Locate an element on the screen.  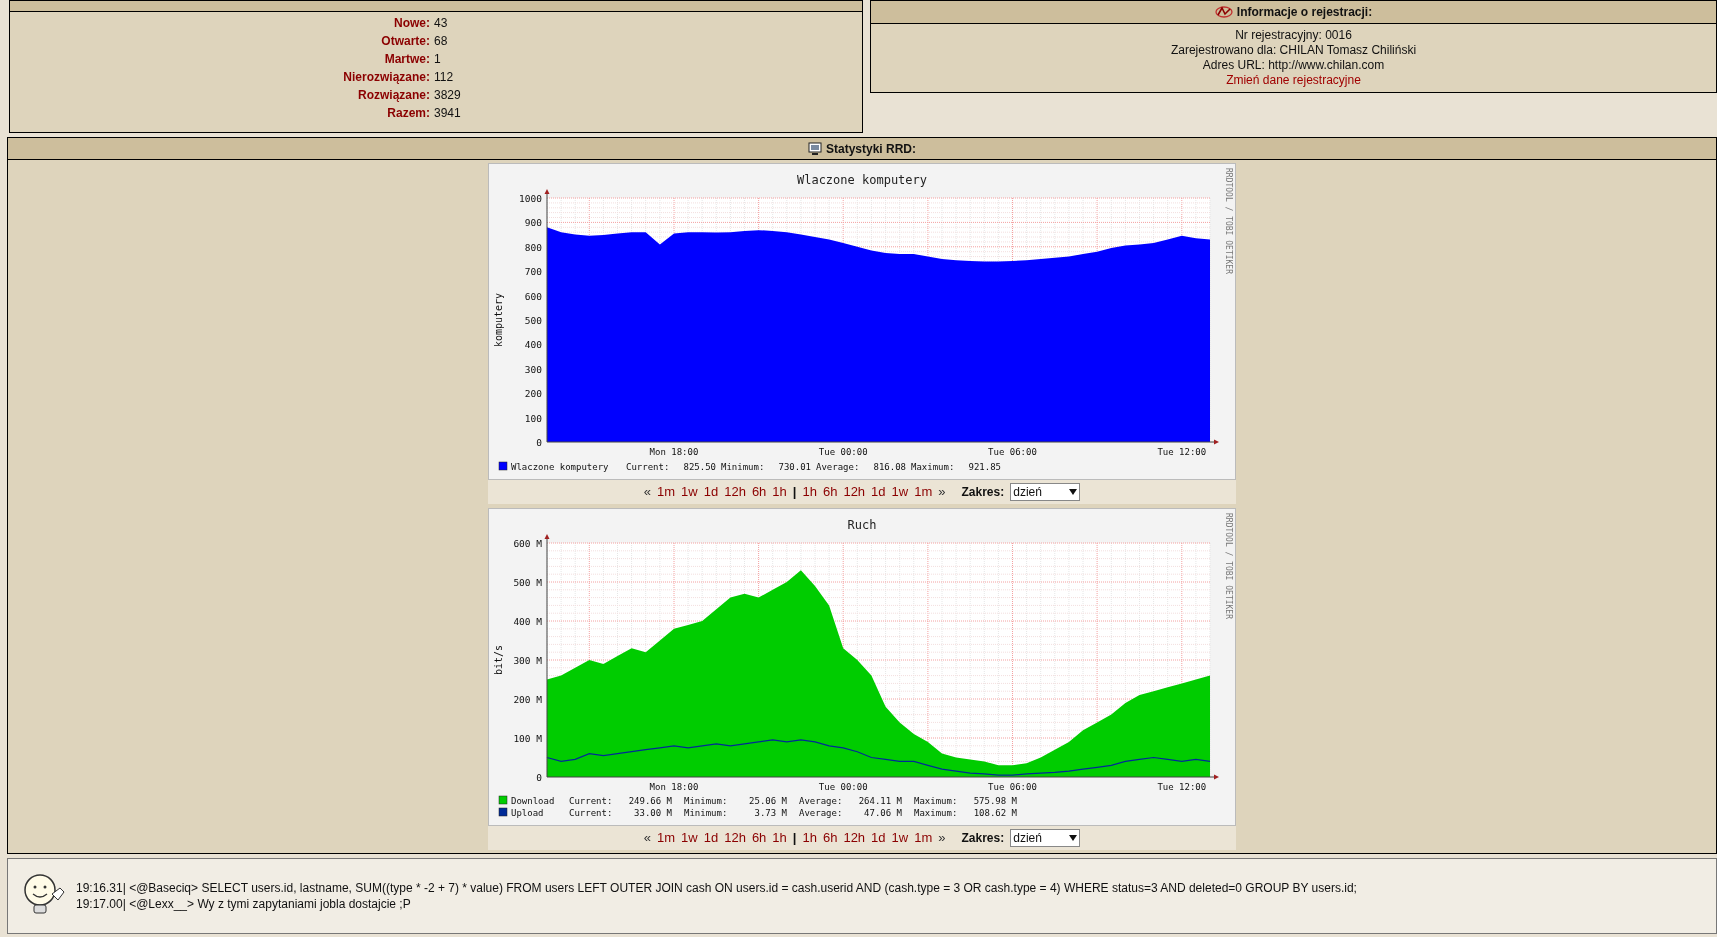
legend-stat-value: 264.11 M is located at coordinates (880, 801).